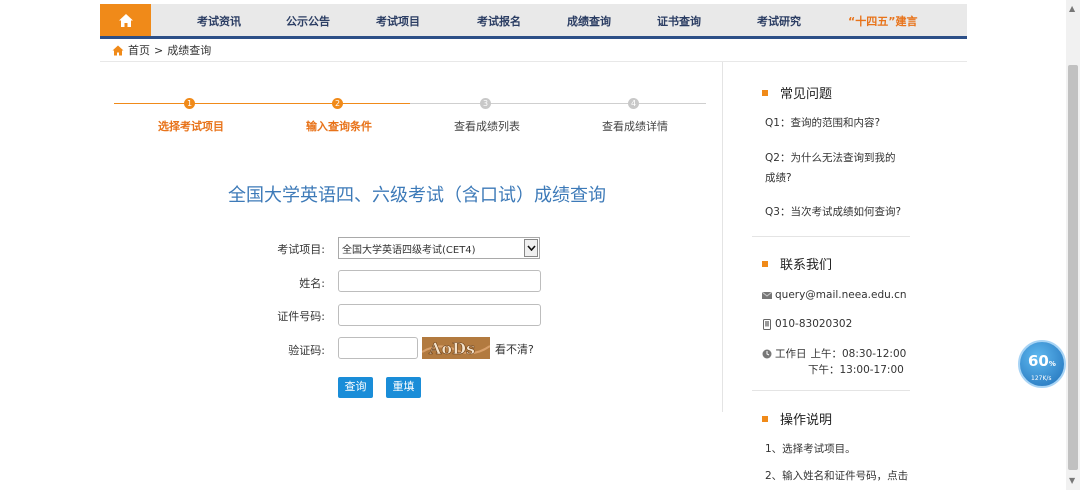 This screenshot has height=490, width=1080. What do you see at coordinates (485, 103) in the screenshot?
I see `step-3-marker: 3` at bounding box center [485, 103].